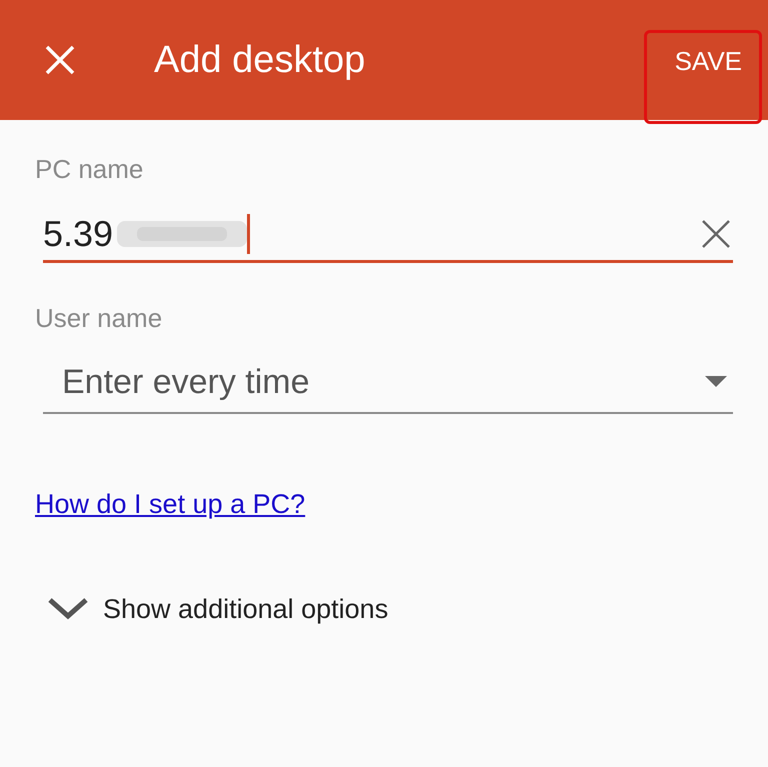 The image size is (768, 767). Describe the element at coordinates (78, 234) in the screenshot. I see `field-value: 5.39` at that location.